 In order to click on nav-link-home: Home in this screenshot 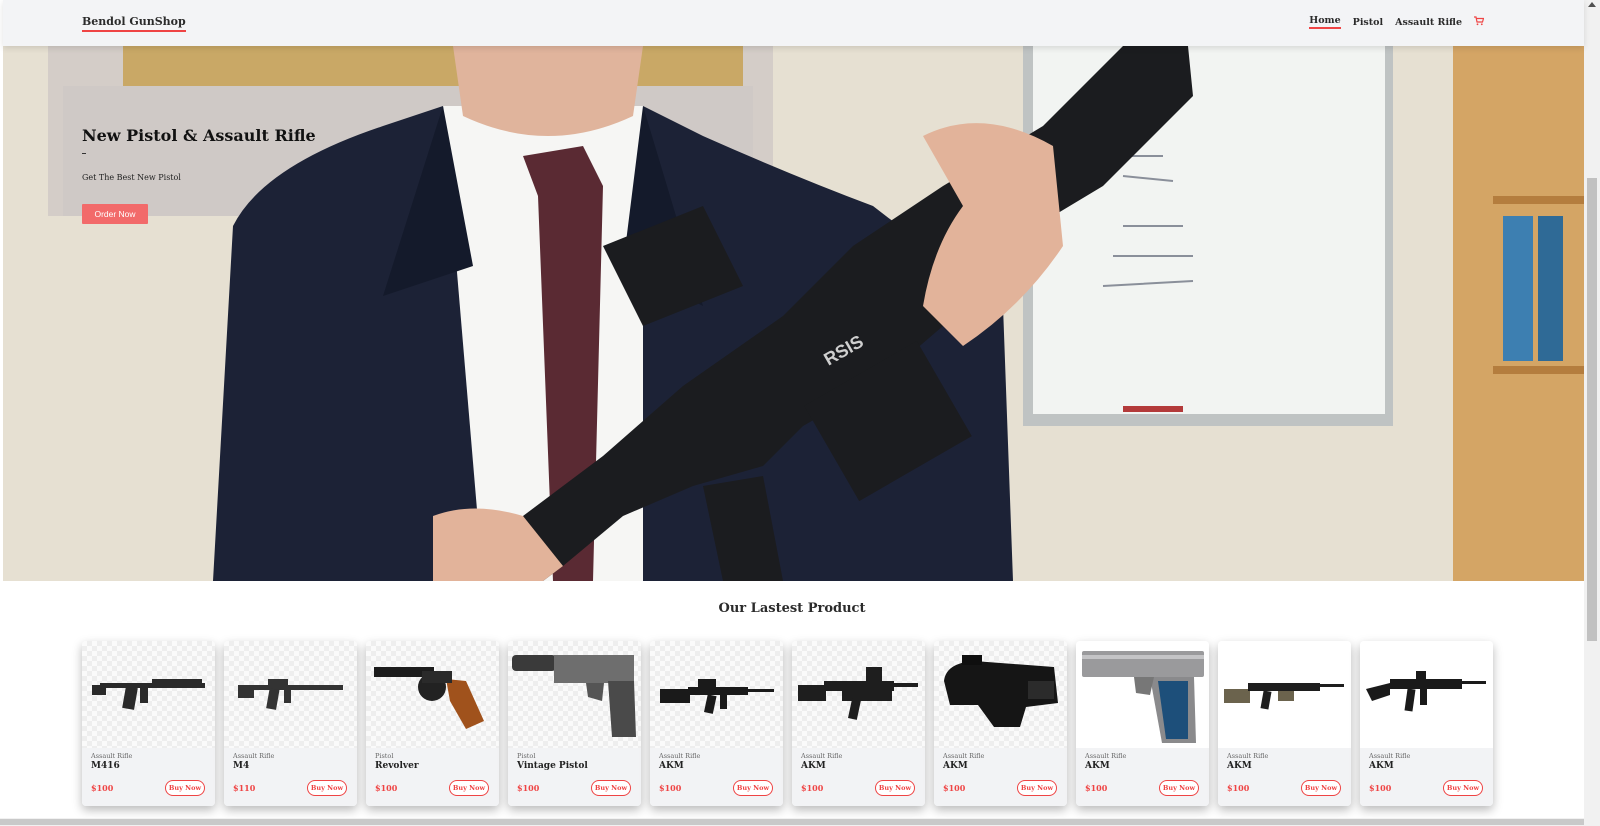, I will do `click(1325, 22)`.